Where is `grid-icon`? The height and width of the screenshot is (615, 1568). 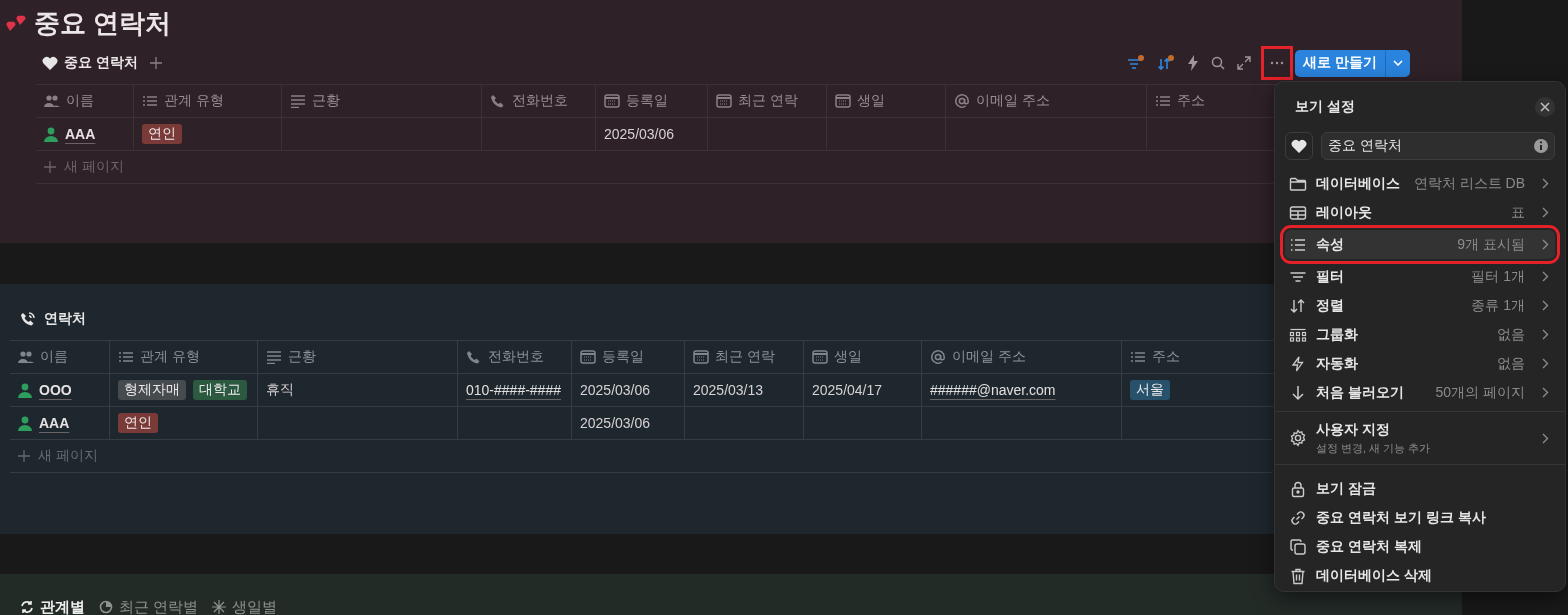 grid-icon is located at coordinates (1298, 334).